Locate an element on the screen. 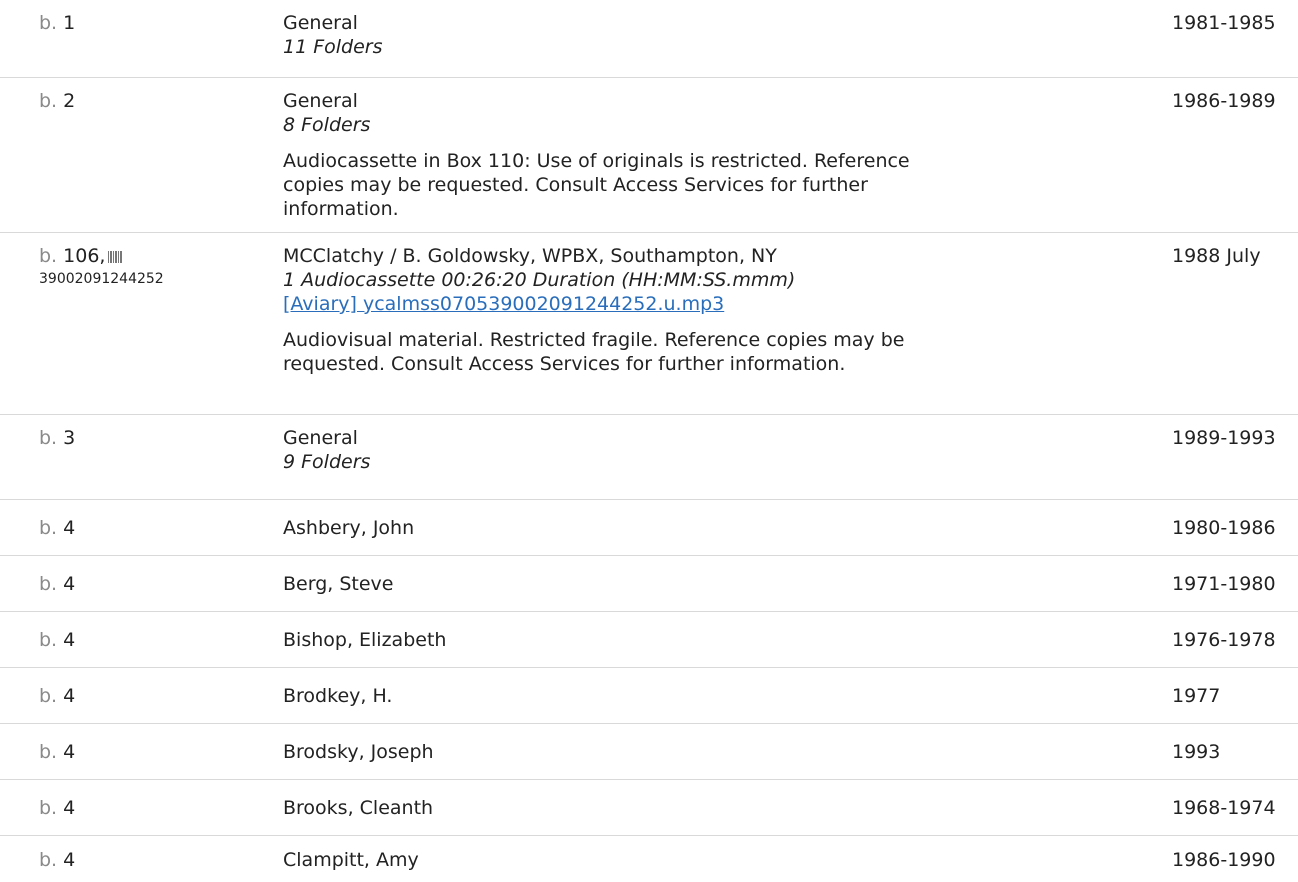  list-item: b. 4 Brooks, Cleanth 1968-1974 is located at coordinates (649, 808).